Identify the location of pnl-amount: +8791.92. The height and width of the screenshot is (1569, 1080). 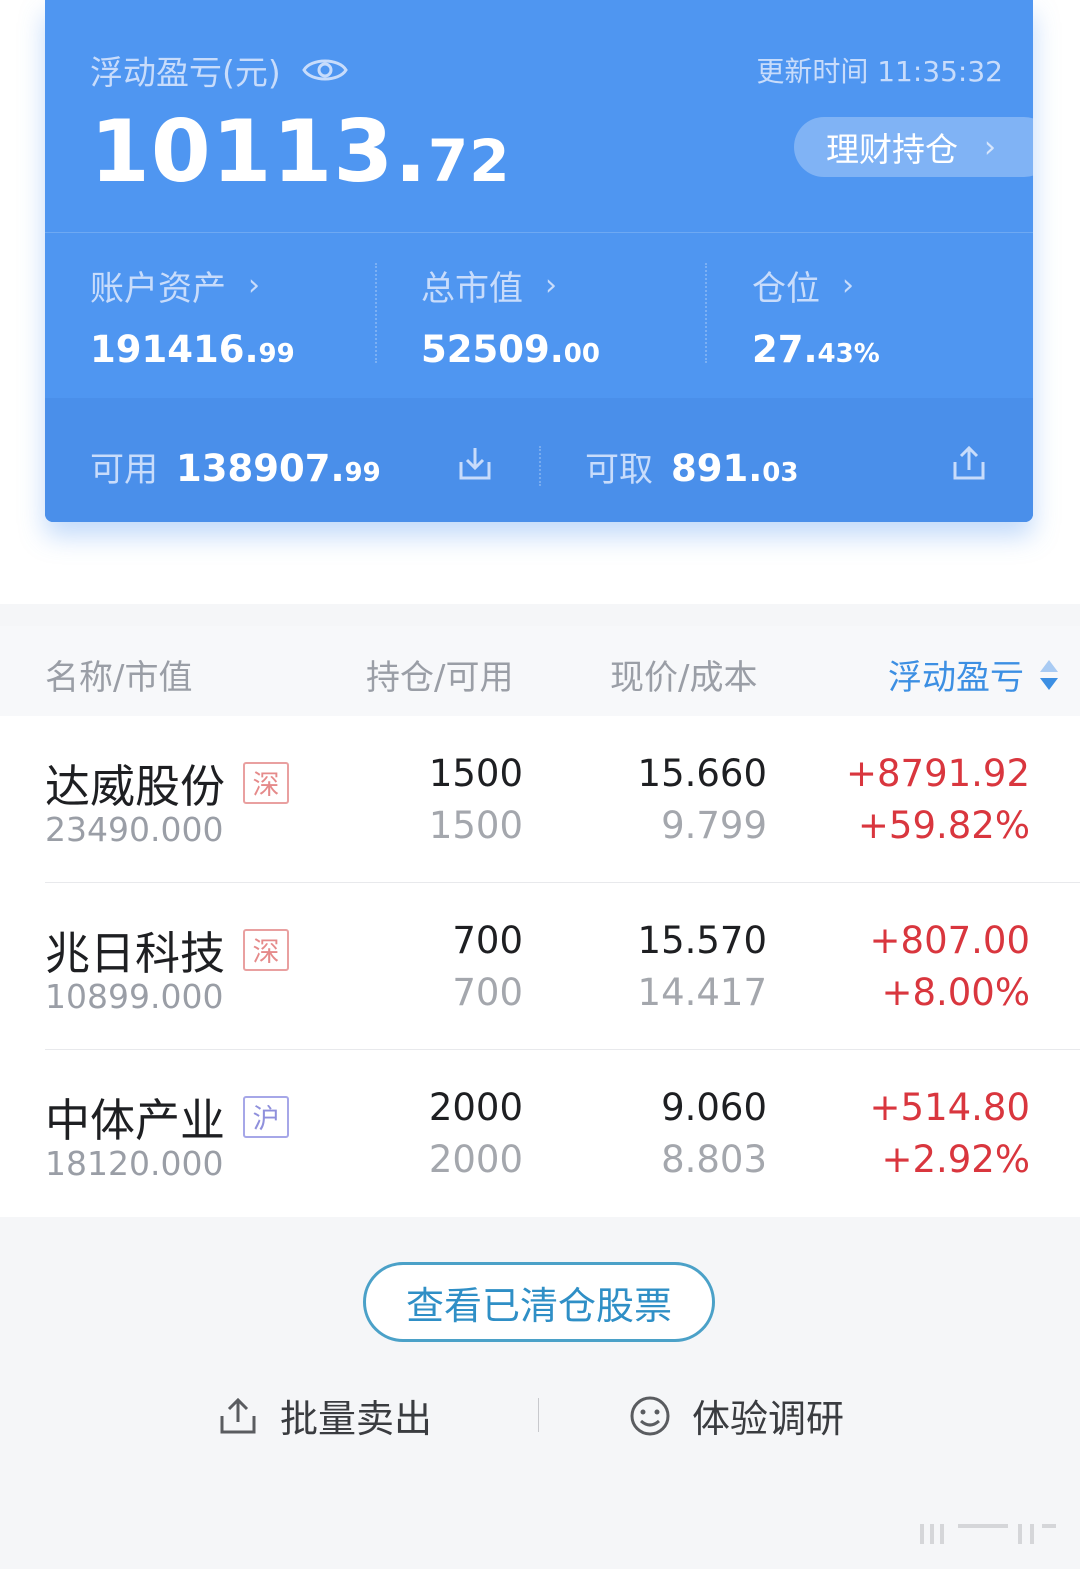
(937, 773).